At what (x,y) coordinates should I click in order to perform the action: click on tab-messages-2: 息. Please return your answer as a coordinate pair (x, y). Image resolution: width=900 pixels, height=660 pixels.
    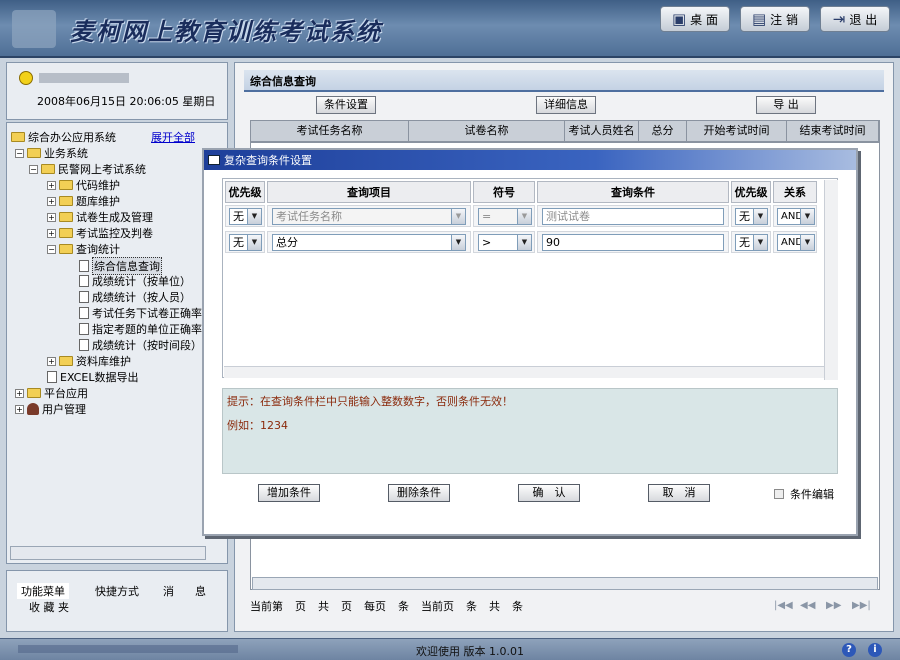
    Looking at the image, I should click on (200, 591).